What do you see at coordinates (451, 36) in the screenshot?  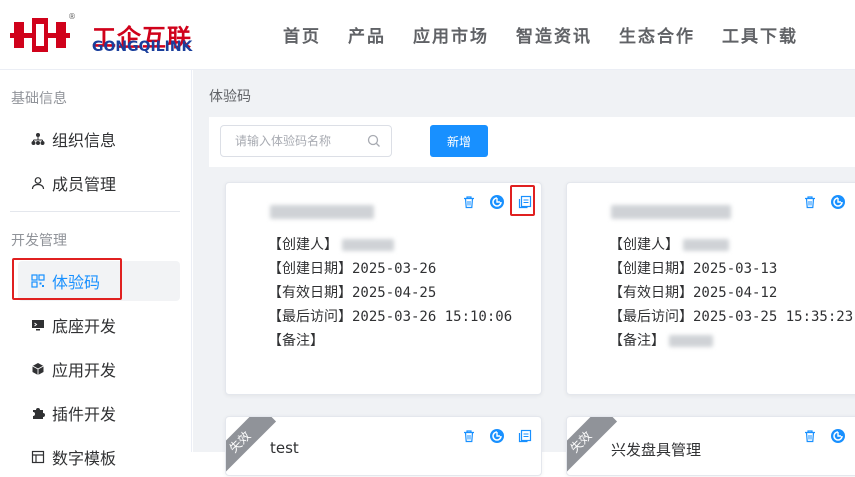 I see `nav-app-market: 应用市场` at bounding box center [451, 36].